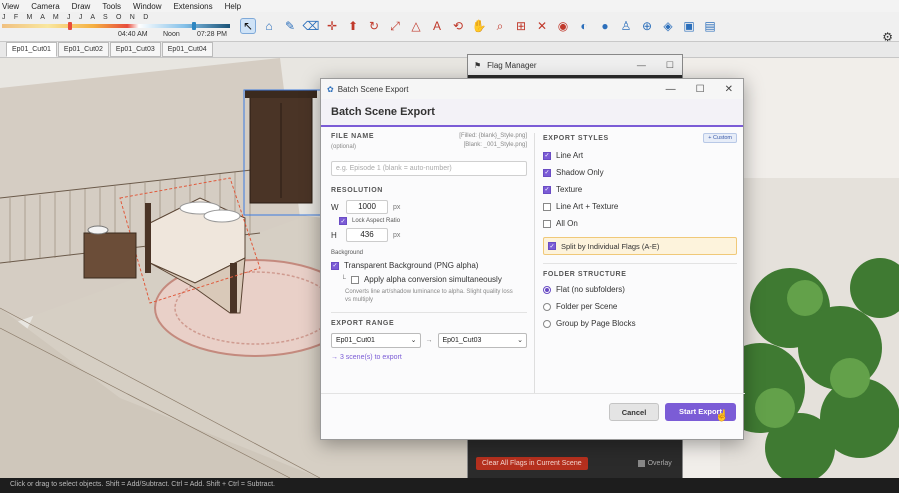  What do you see at coordinates (547, 189) in the screenshot?
I see `style-checkbox-texture: ✓` at bounding box center [547, 189].